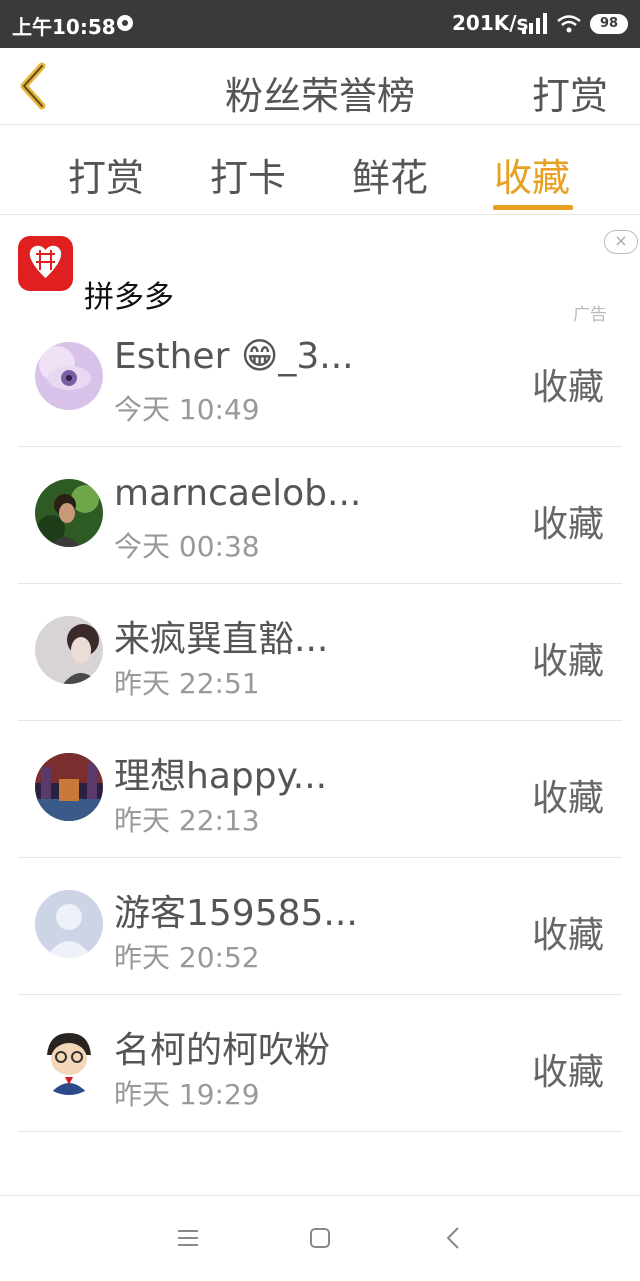  I want to click on list-item: 名柯的柯吹粉 昨天 19:29 收藏, so click(320, 1063).